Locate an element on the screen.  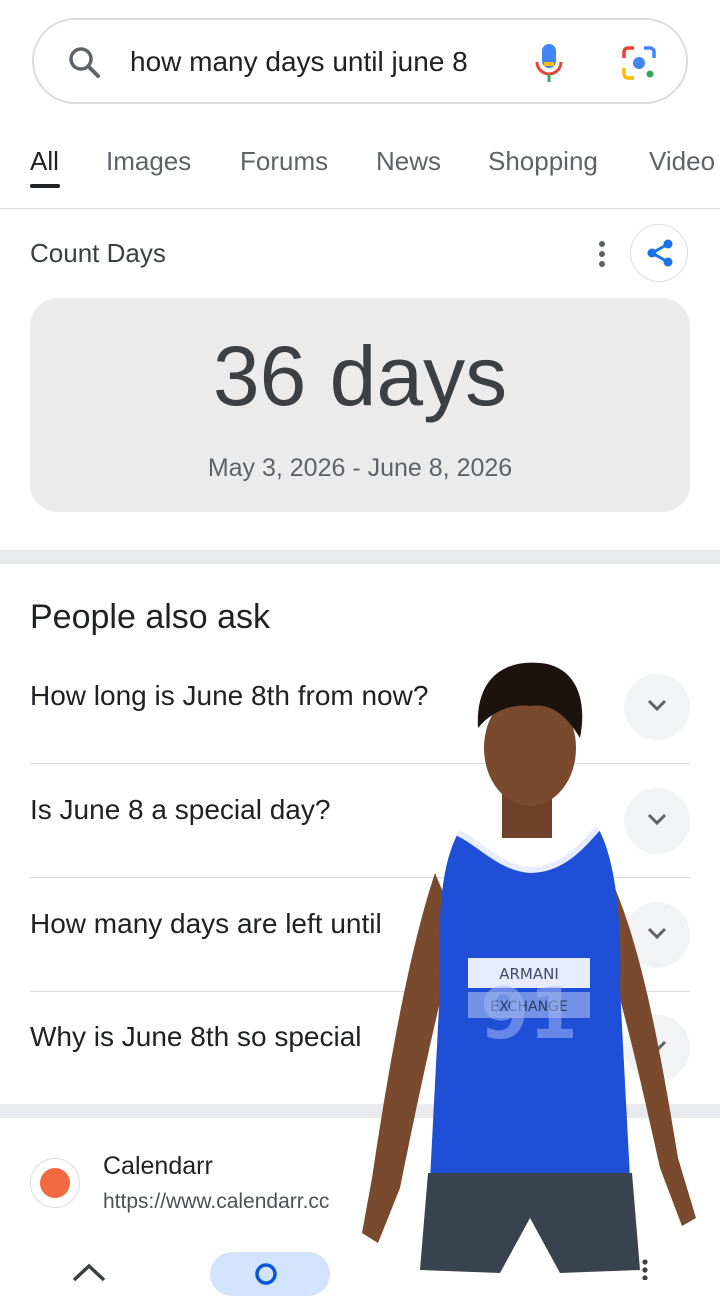
tab-videos: Video is located at coordinates (682, 161).